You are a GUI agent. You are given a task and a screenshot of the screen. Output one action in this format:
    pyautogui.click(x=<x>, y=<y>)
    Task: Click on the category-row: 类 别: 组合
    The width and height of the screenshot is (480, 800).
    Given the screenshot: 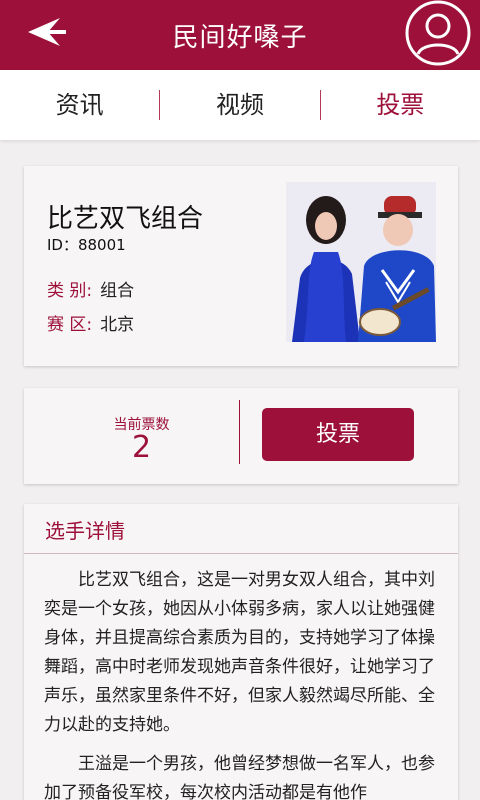 What is the action you would take?
    pyautogui.click(x=90, y=288)
    